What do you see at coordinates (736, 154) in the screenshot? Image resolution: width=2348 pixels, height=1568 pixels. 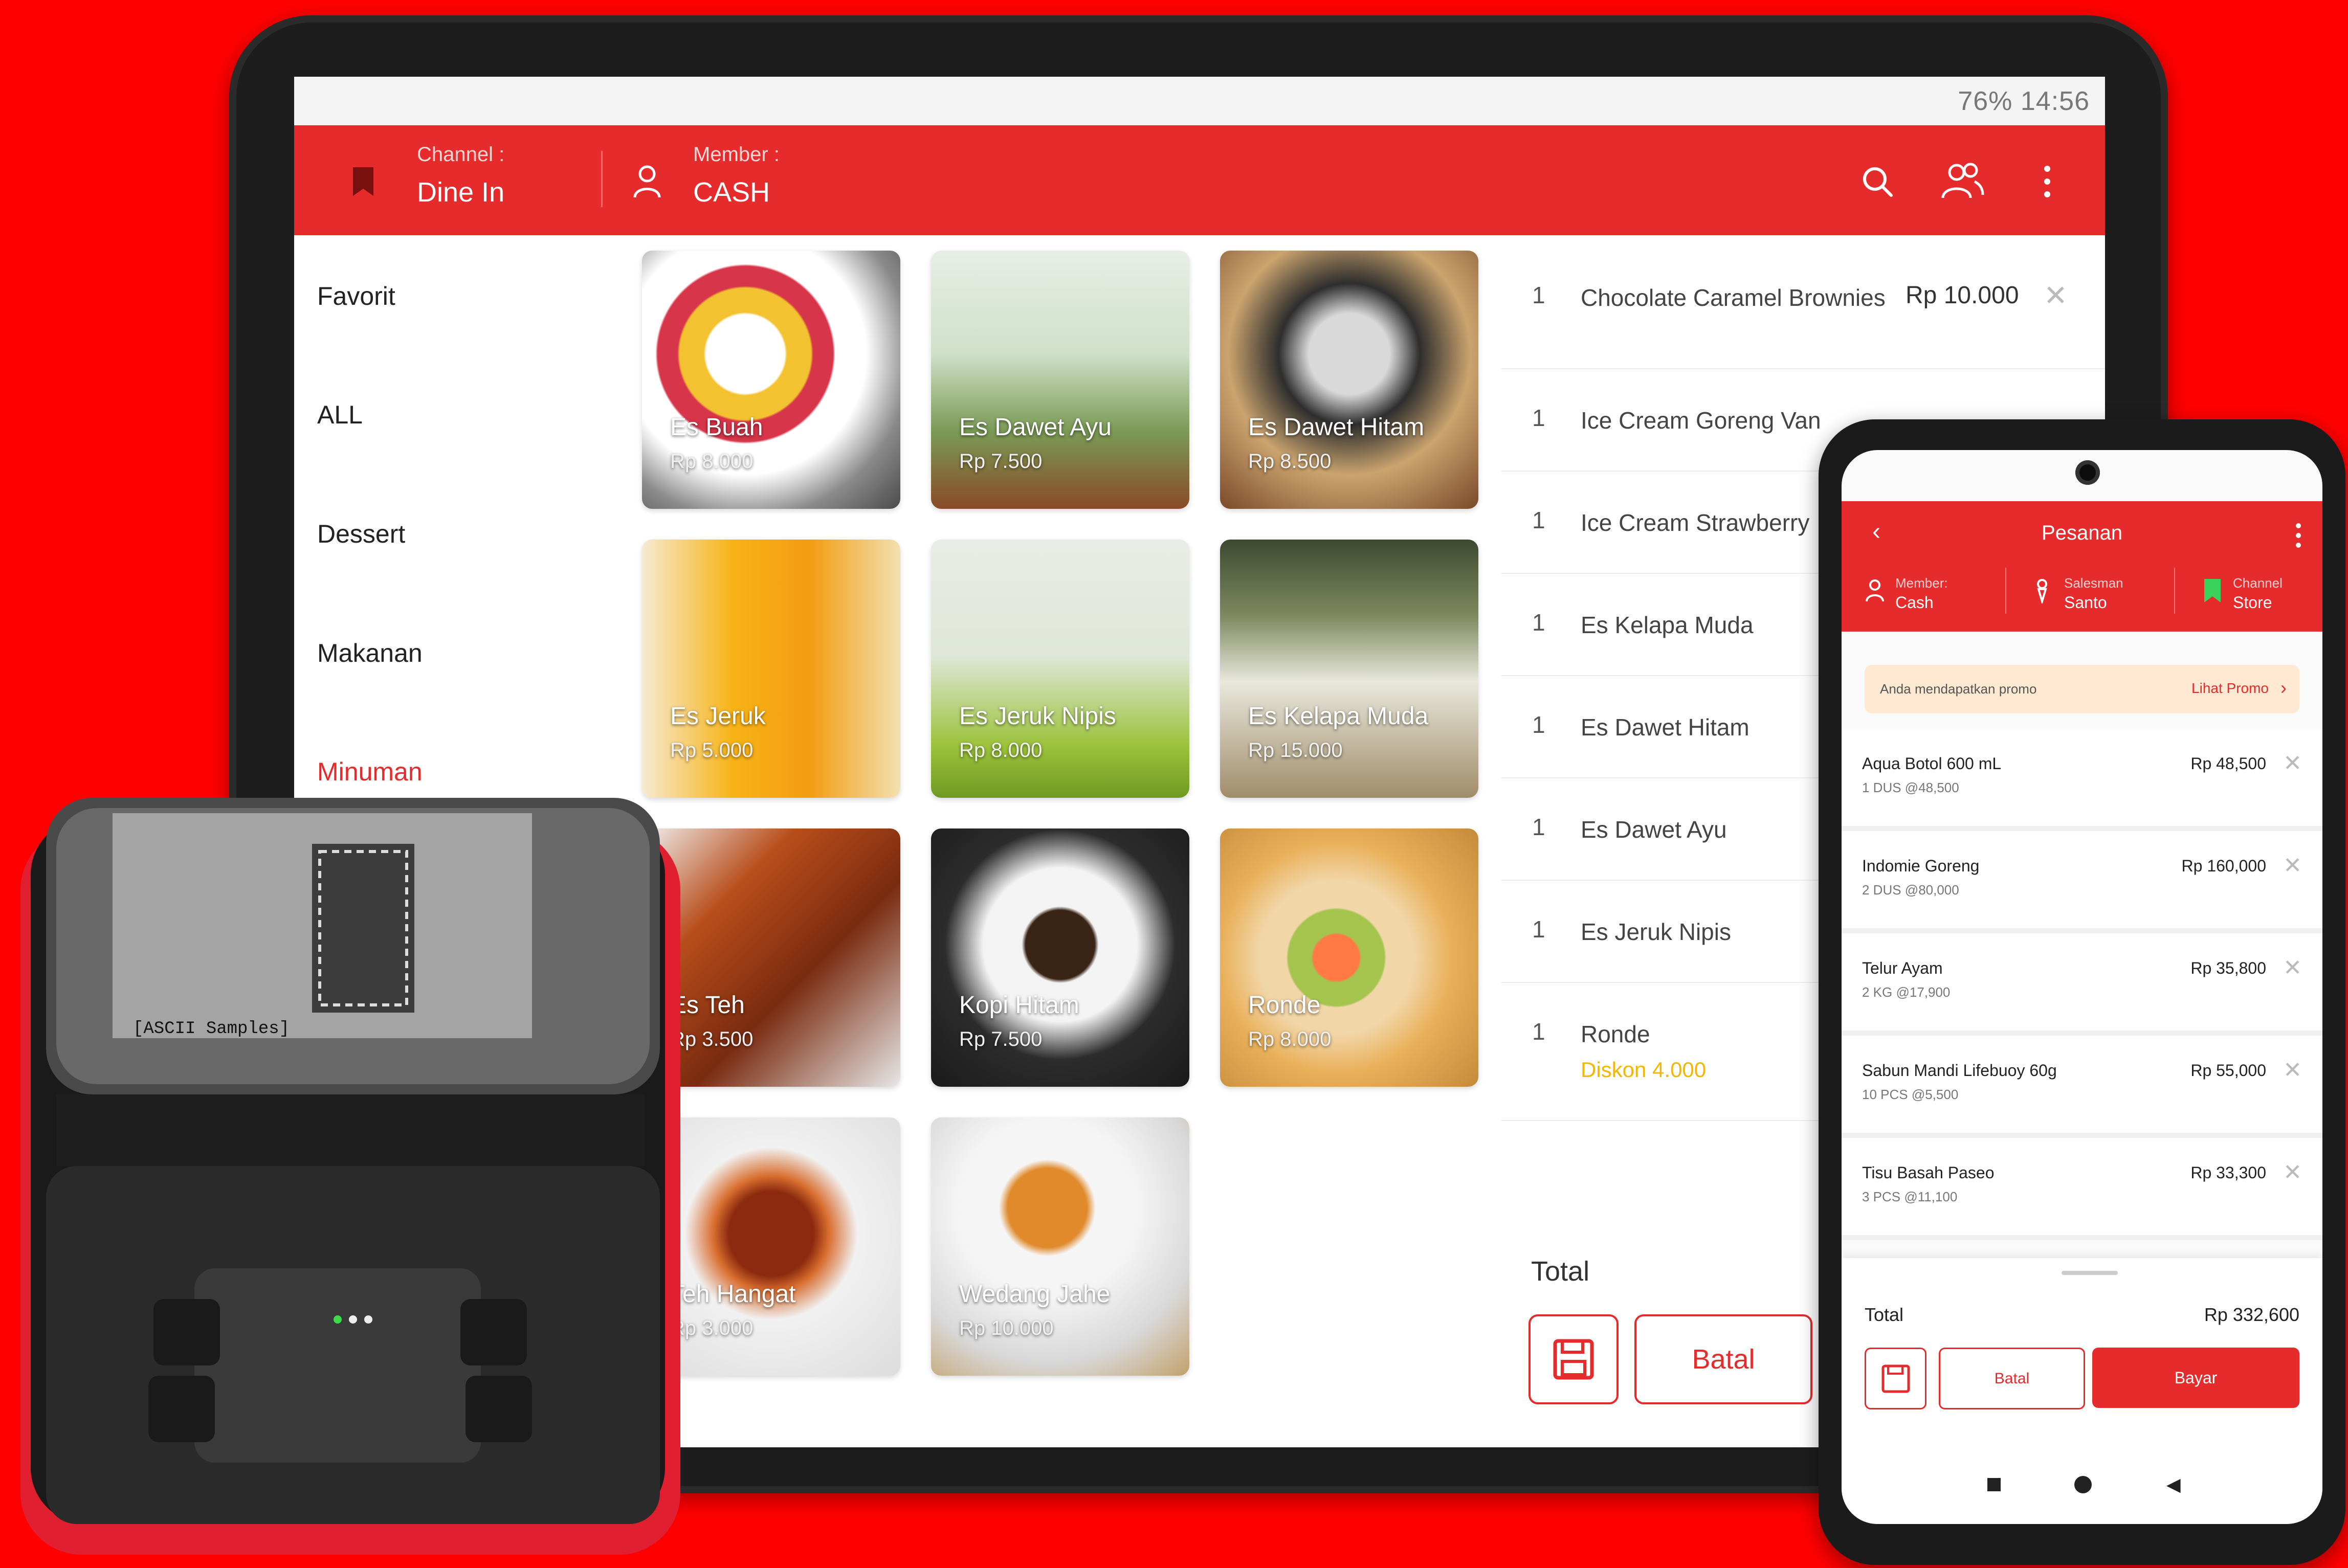 I see `member-label: Member :` at bounding box center [736, 154].